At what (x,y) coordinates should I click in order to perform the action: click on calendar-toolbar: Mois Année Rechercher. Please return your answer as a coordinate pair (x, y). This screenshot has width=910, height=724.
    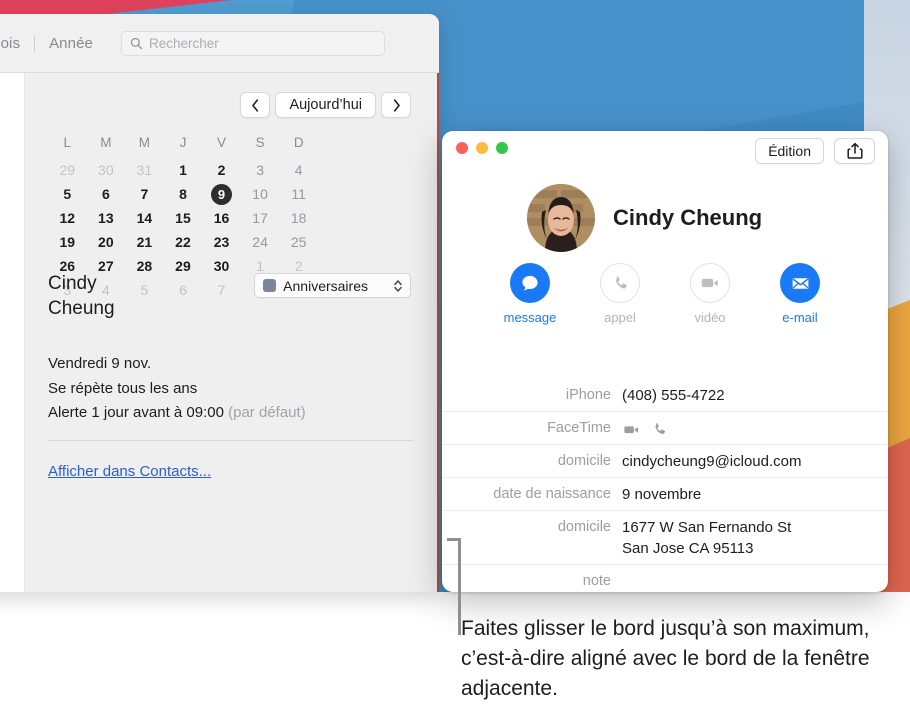
    Looking at the image, I should click on (219, 43).